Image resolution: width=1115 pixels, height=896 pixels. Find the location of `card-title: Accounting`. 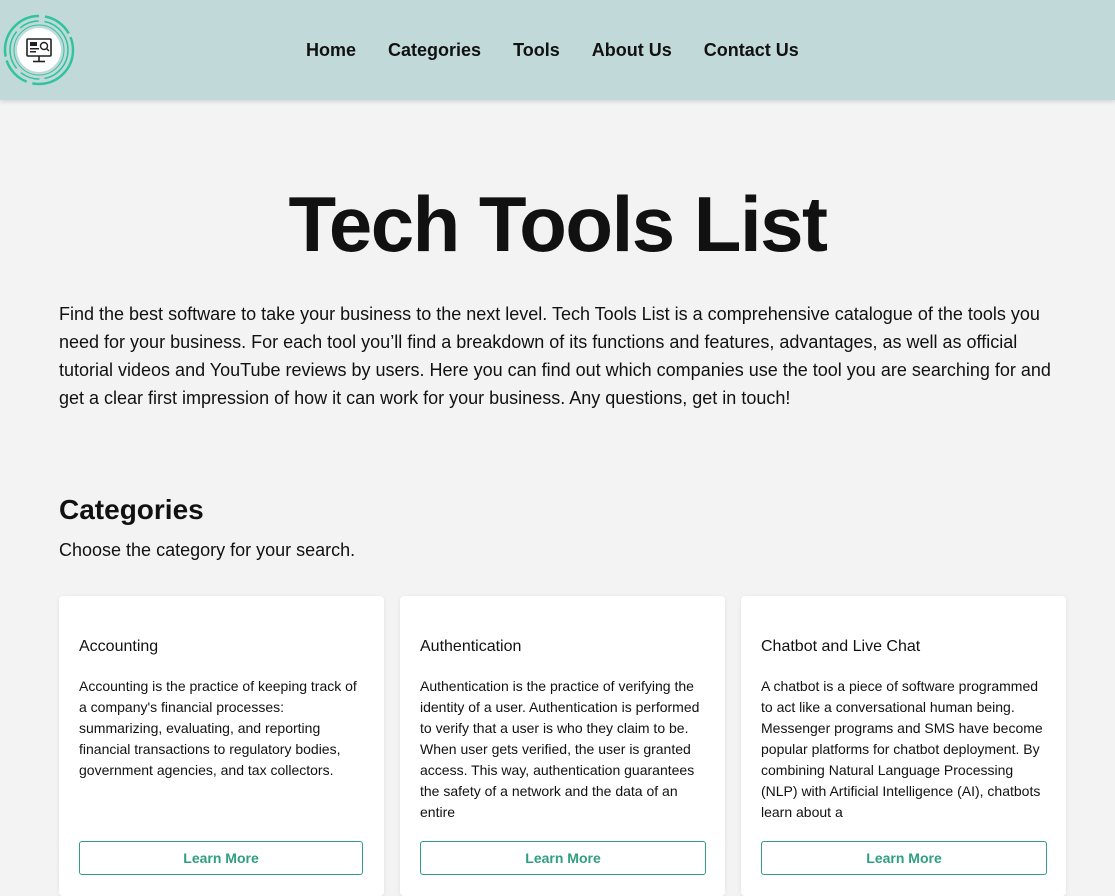

card-title: Accounting is located at coordinates (119, 646).